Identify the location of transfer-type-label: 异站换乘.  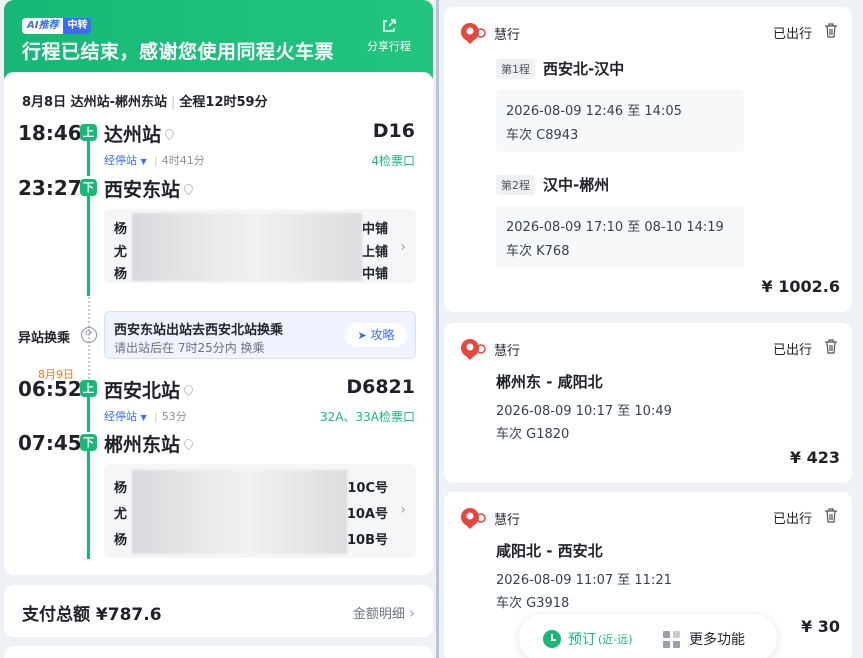
(44, 338).